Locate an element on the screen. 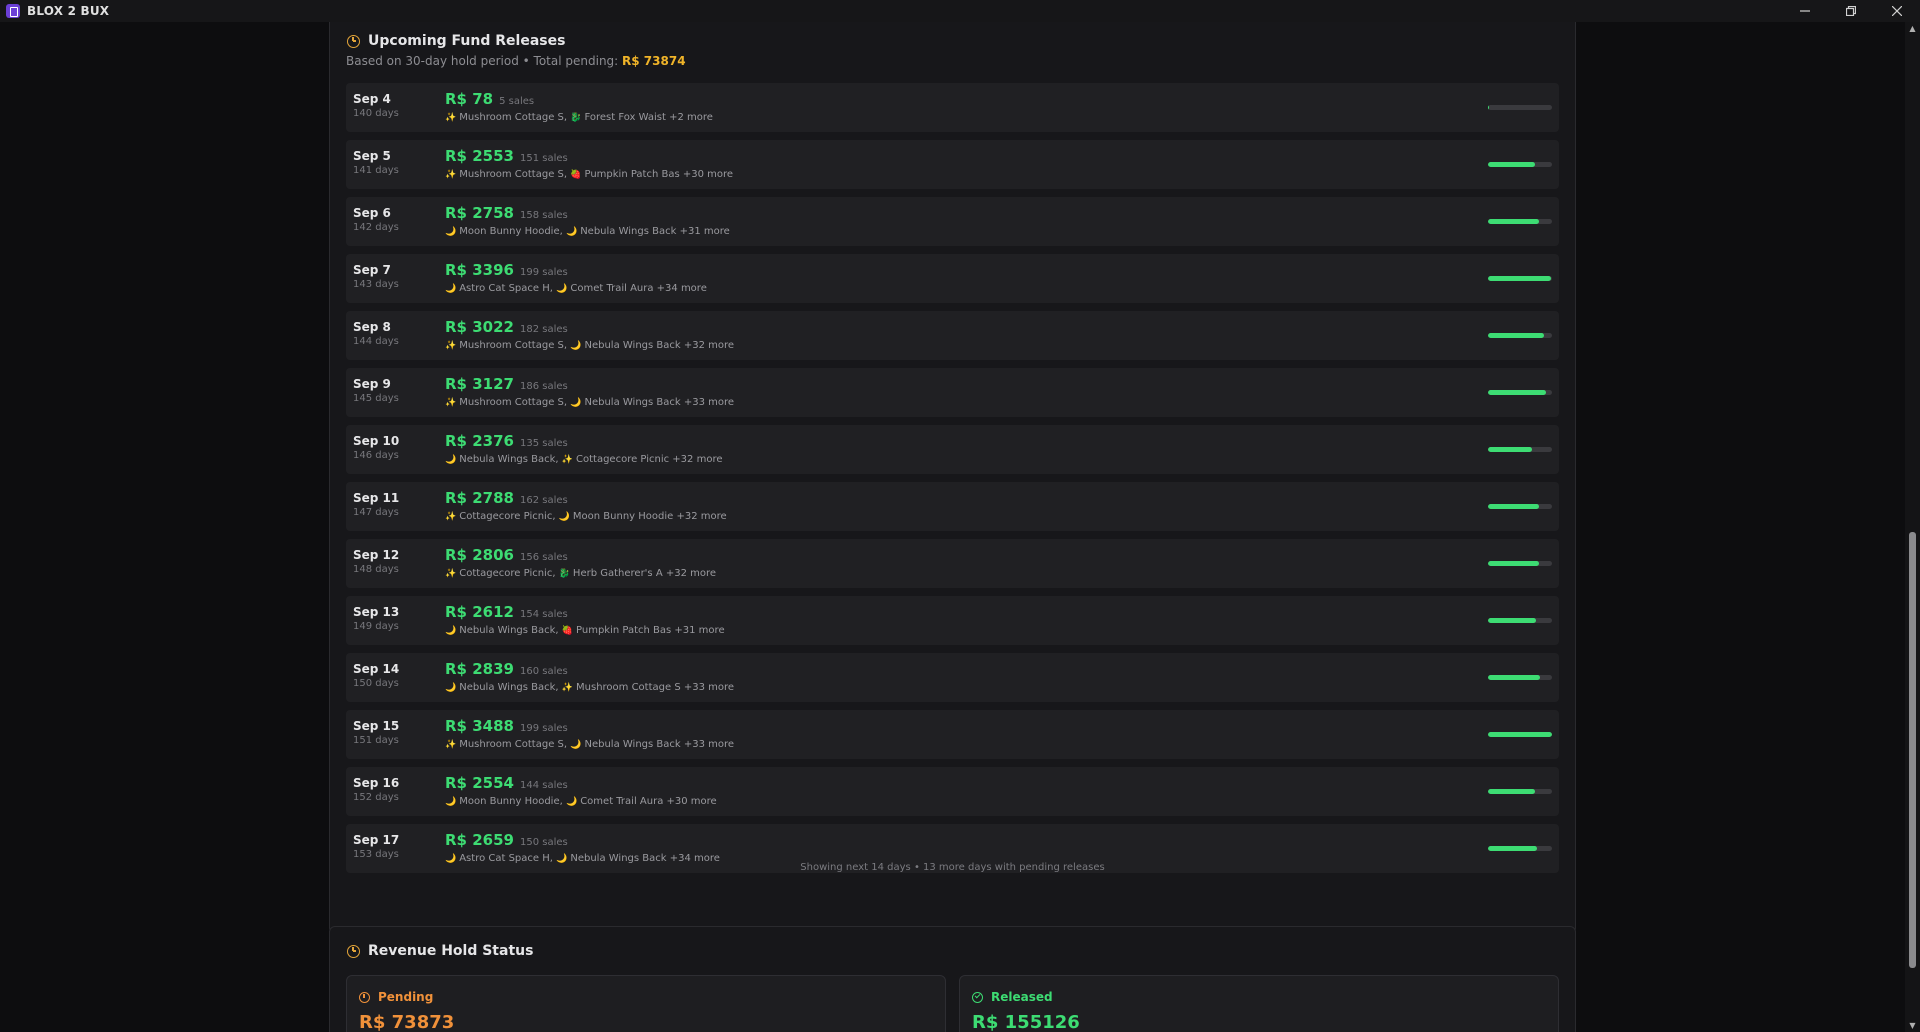  release-sales: 151 sales is located at coordinates (543, 158).